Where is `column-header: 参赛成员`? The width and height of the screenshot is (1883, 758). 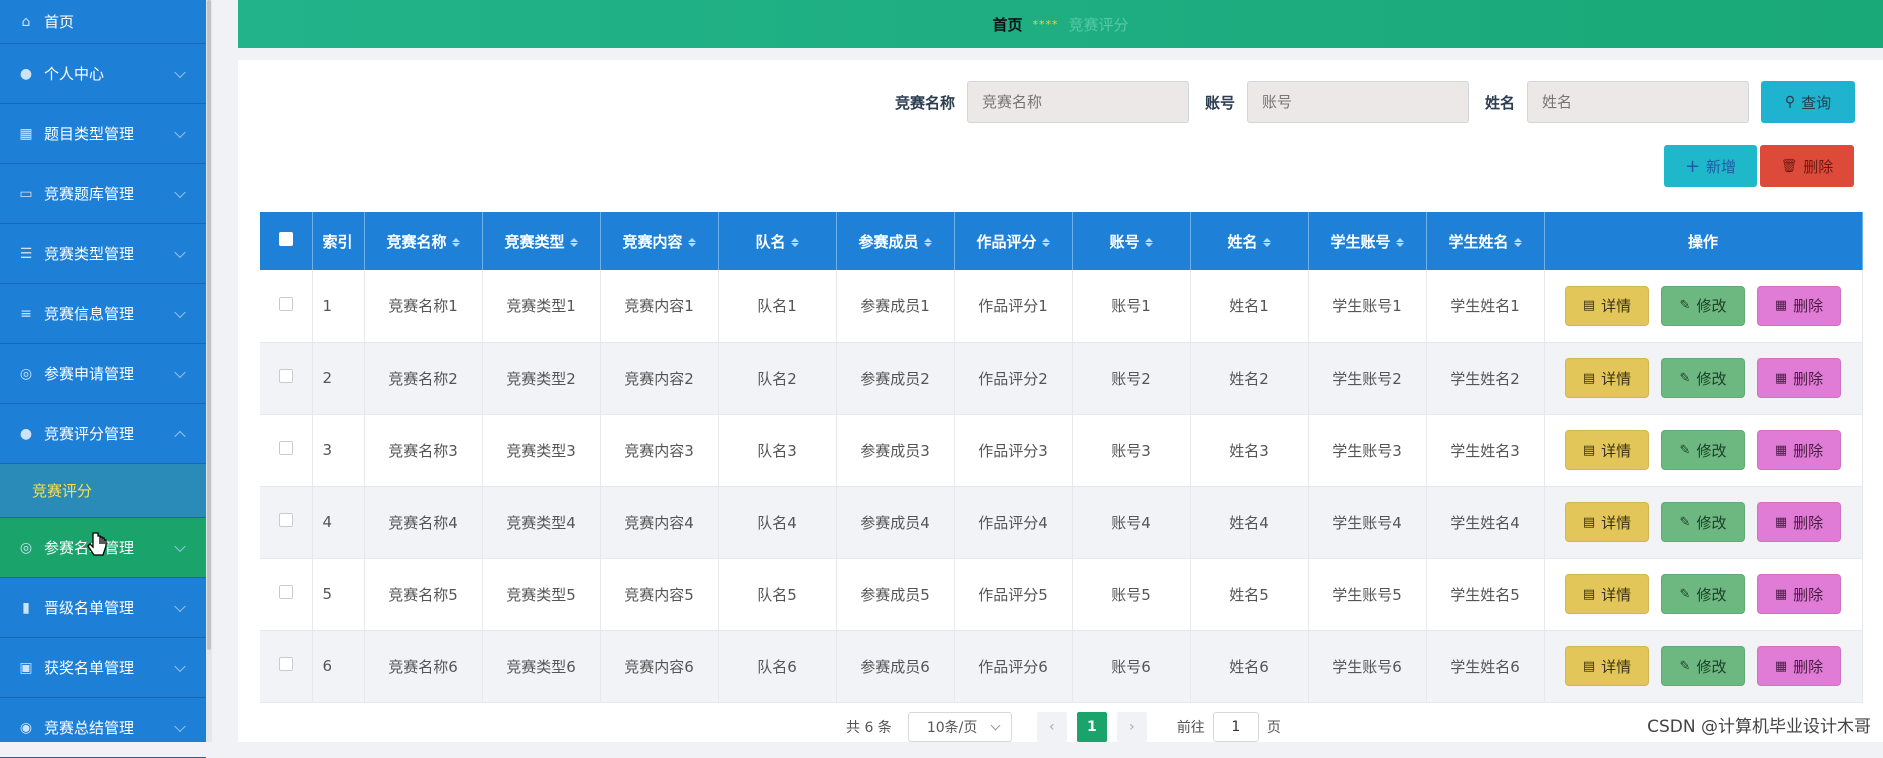 column-header: 参赛成员 is located at coordinates (895, 241).